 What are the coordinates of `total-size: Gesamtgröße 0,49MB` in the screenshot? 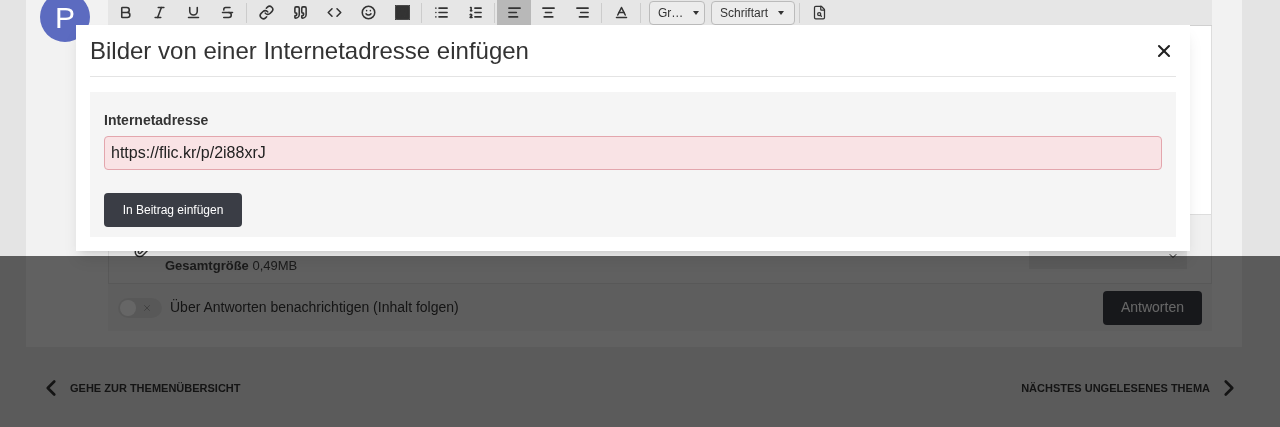 It's located at (231, 266).